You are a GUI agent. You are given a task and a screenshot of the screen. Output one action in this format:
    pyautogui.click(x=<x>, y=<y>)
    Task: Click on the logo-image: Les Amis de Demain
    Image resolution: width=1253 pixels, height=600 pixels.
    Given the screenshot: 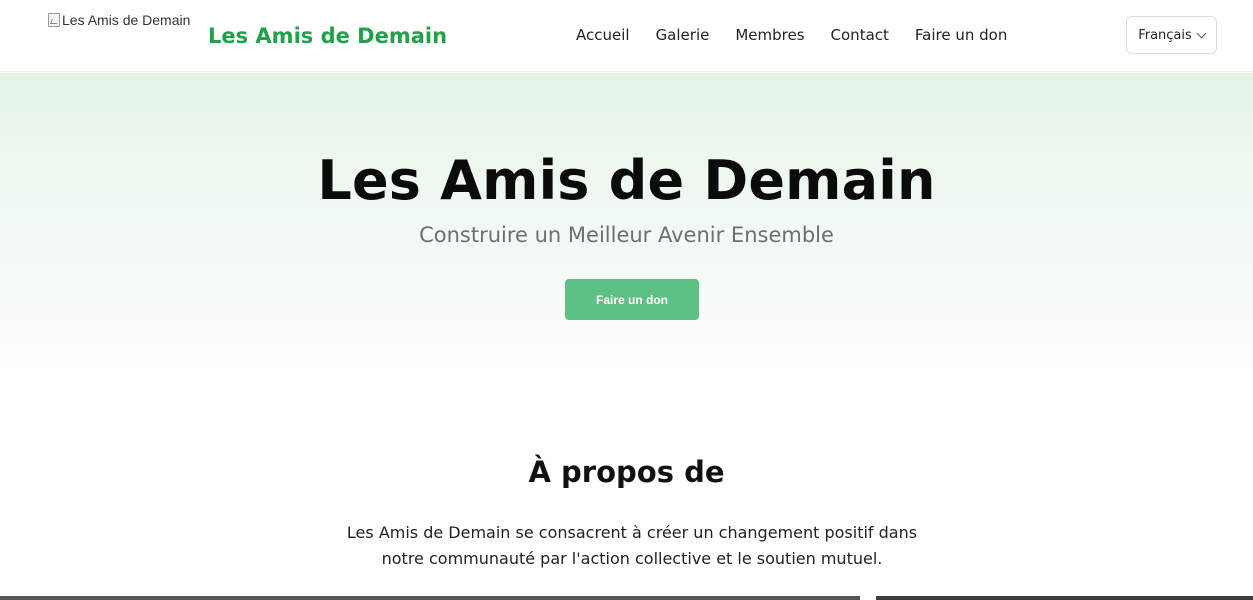 What is the action you would take?
    pyautogui.click(x=123, y=23)
    